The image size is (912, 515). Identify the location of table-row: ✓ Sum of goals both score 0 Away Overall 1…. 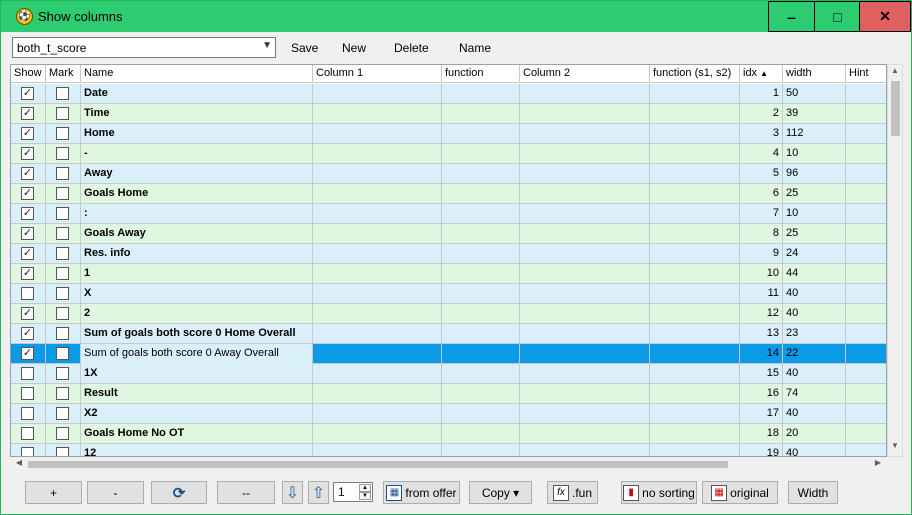
(448, 354).